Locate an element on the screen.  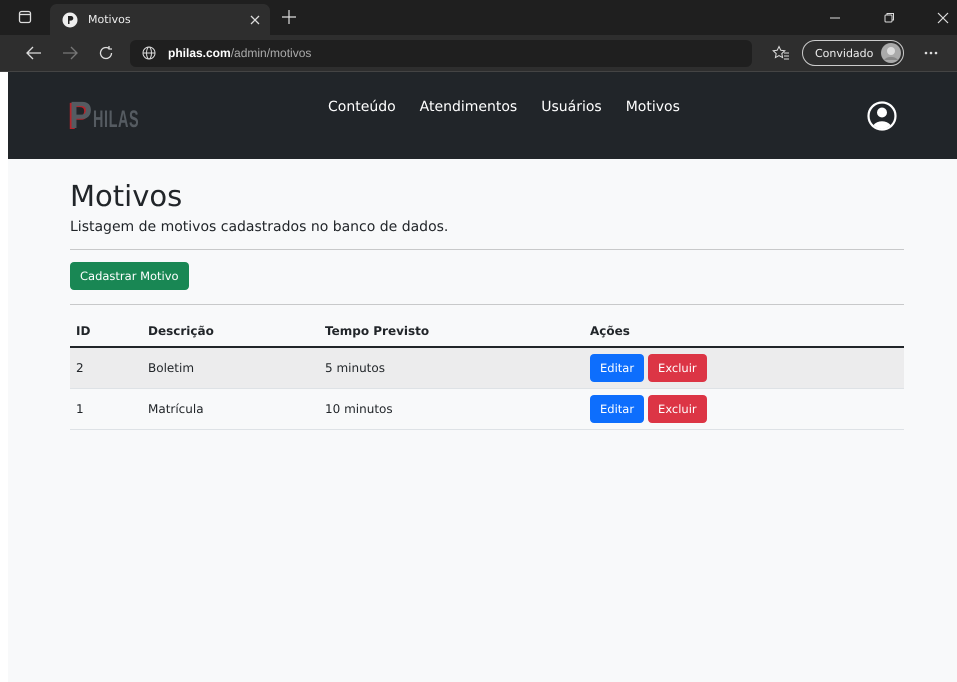
nav-link: Usuários is located at coordinates (571, 106).